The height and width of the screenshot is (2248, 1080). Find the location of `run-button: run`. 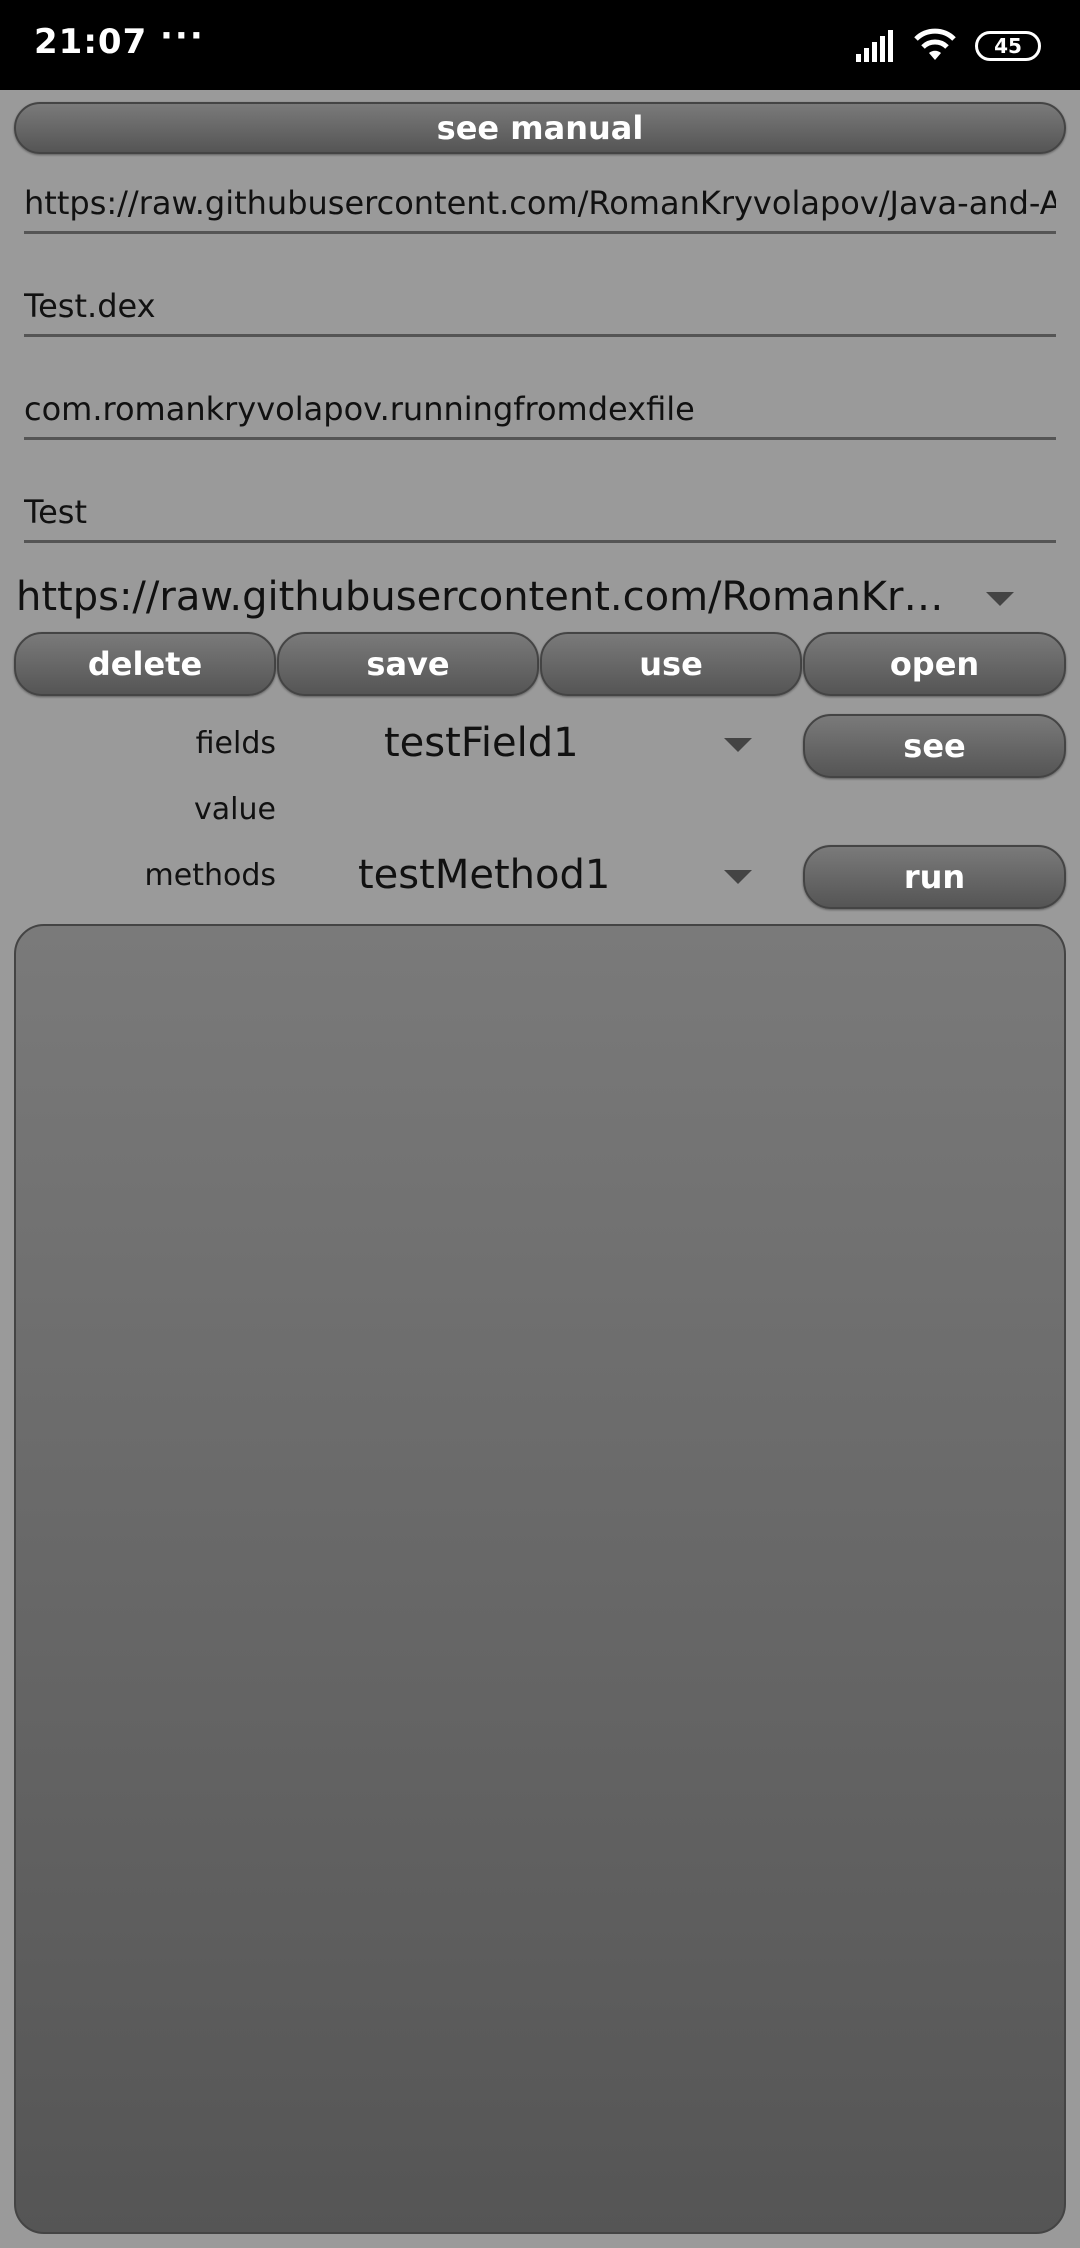

run-button: run is located at coordinates (934, 877).